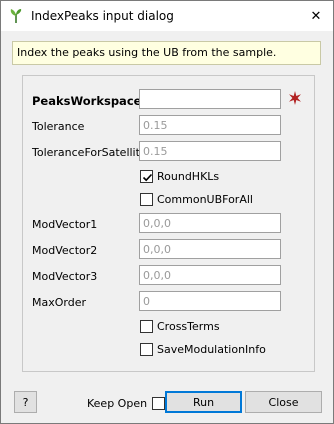 The image size is (334, 424). What do you see at coordinates (65, 224) in the screenshot?
I see `mod-vector1-label: ModVector1` at bounding box center [65, 224].